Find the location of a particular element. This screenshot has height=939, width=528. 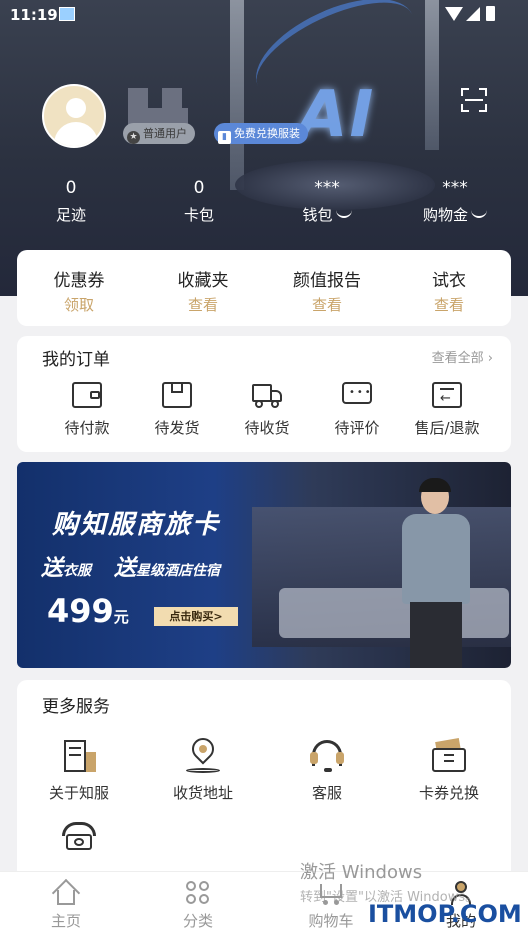

wifi-icon is located at coordinates (454, 14).